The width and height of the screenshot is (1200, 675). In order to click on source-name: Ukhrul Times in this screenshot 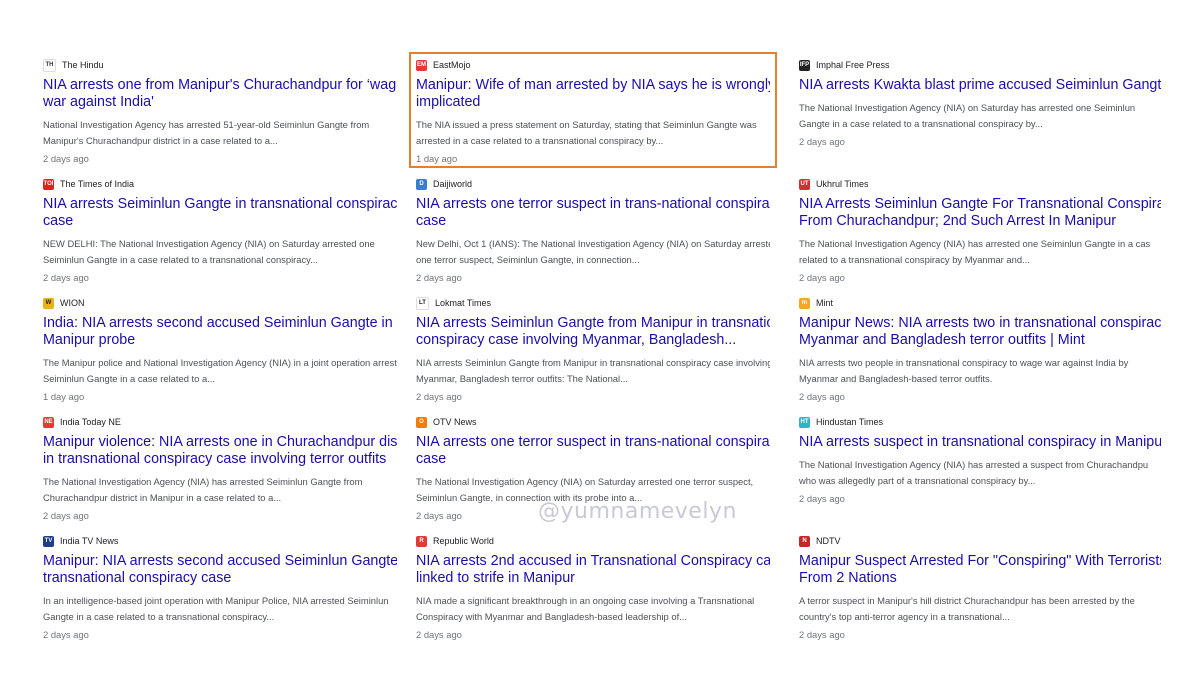, I will do `click(842, 184)`.